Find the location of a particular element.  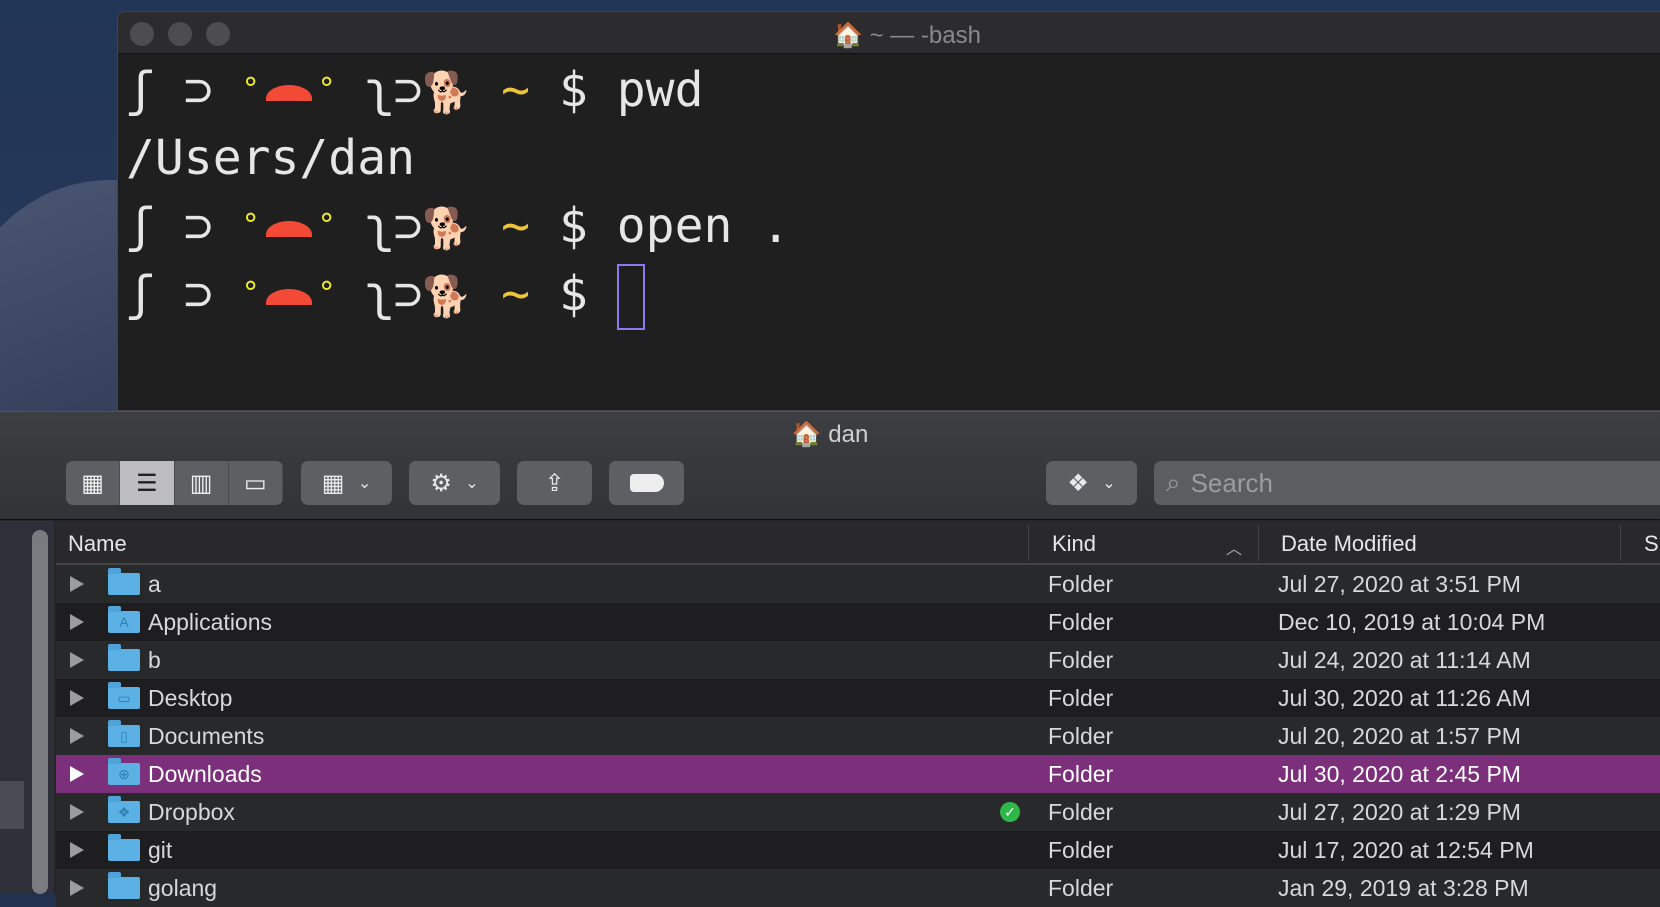

file-row: ▭ Desktop Folder Jul 30, 2020 at 11:26 AM is located at coordinates (858, 698).